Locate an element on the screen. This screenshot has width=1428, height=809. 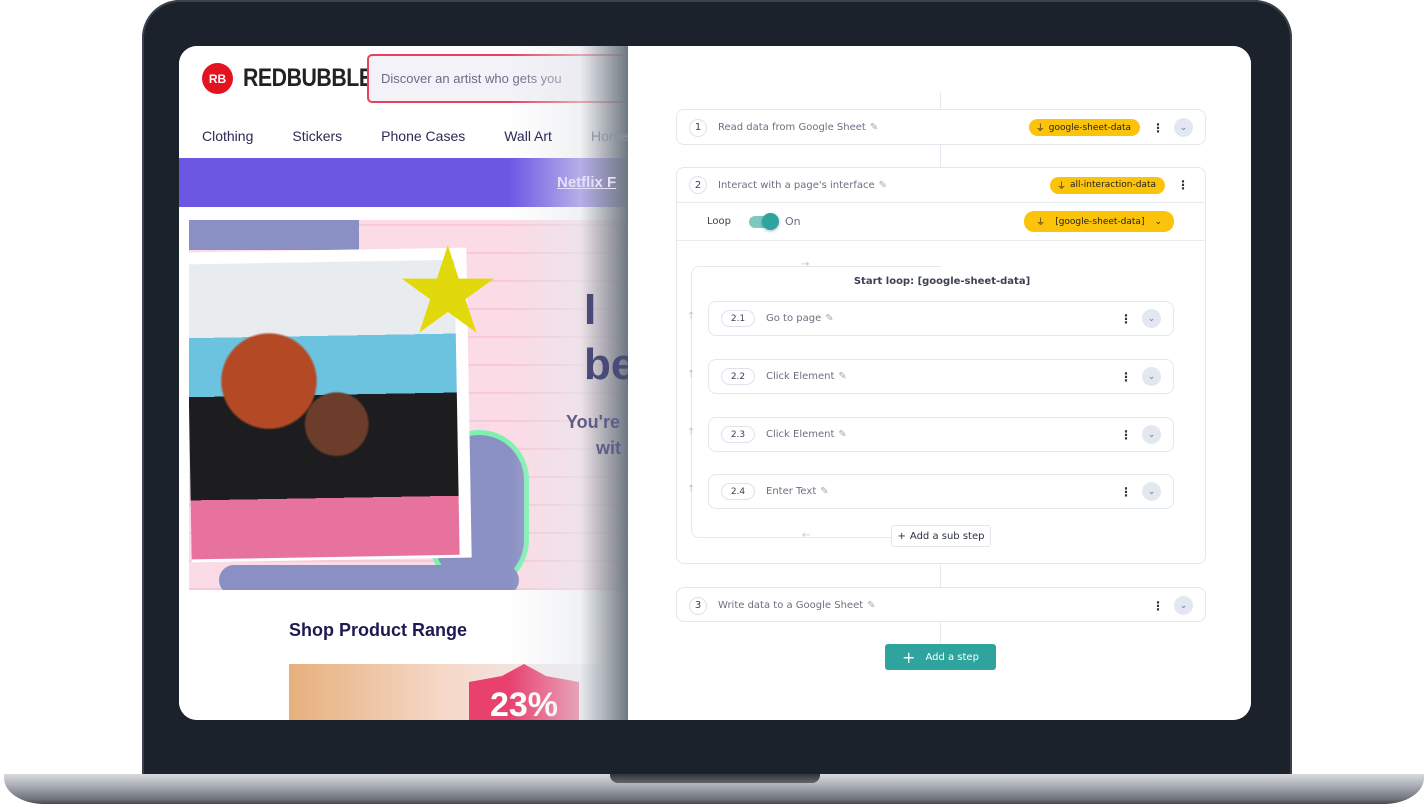
chip-label: google-sheet-data is located at coordinates (1089, 127).